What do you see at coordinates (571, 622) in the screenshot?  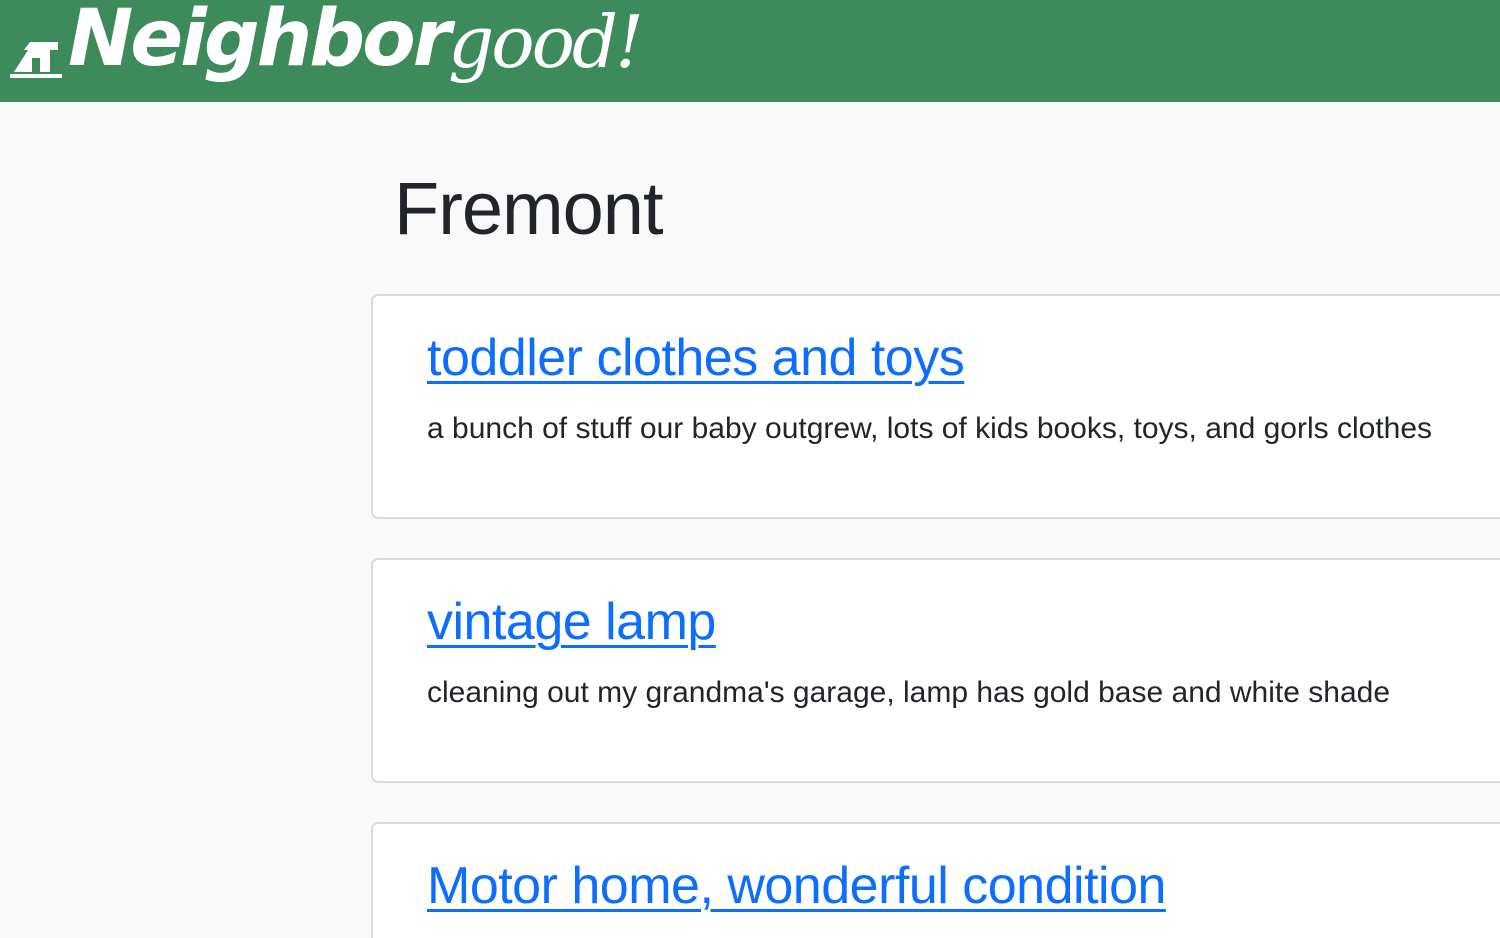 I see `listing-title-link: vintage lamp` at bounding box center [571, 622].